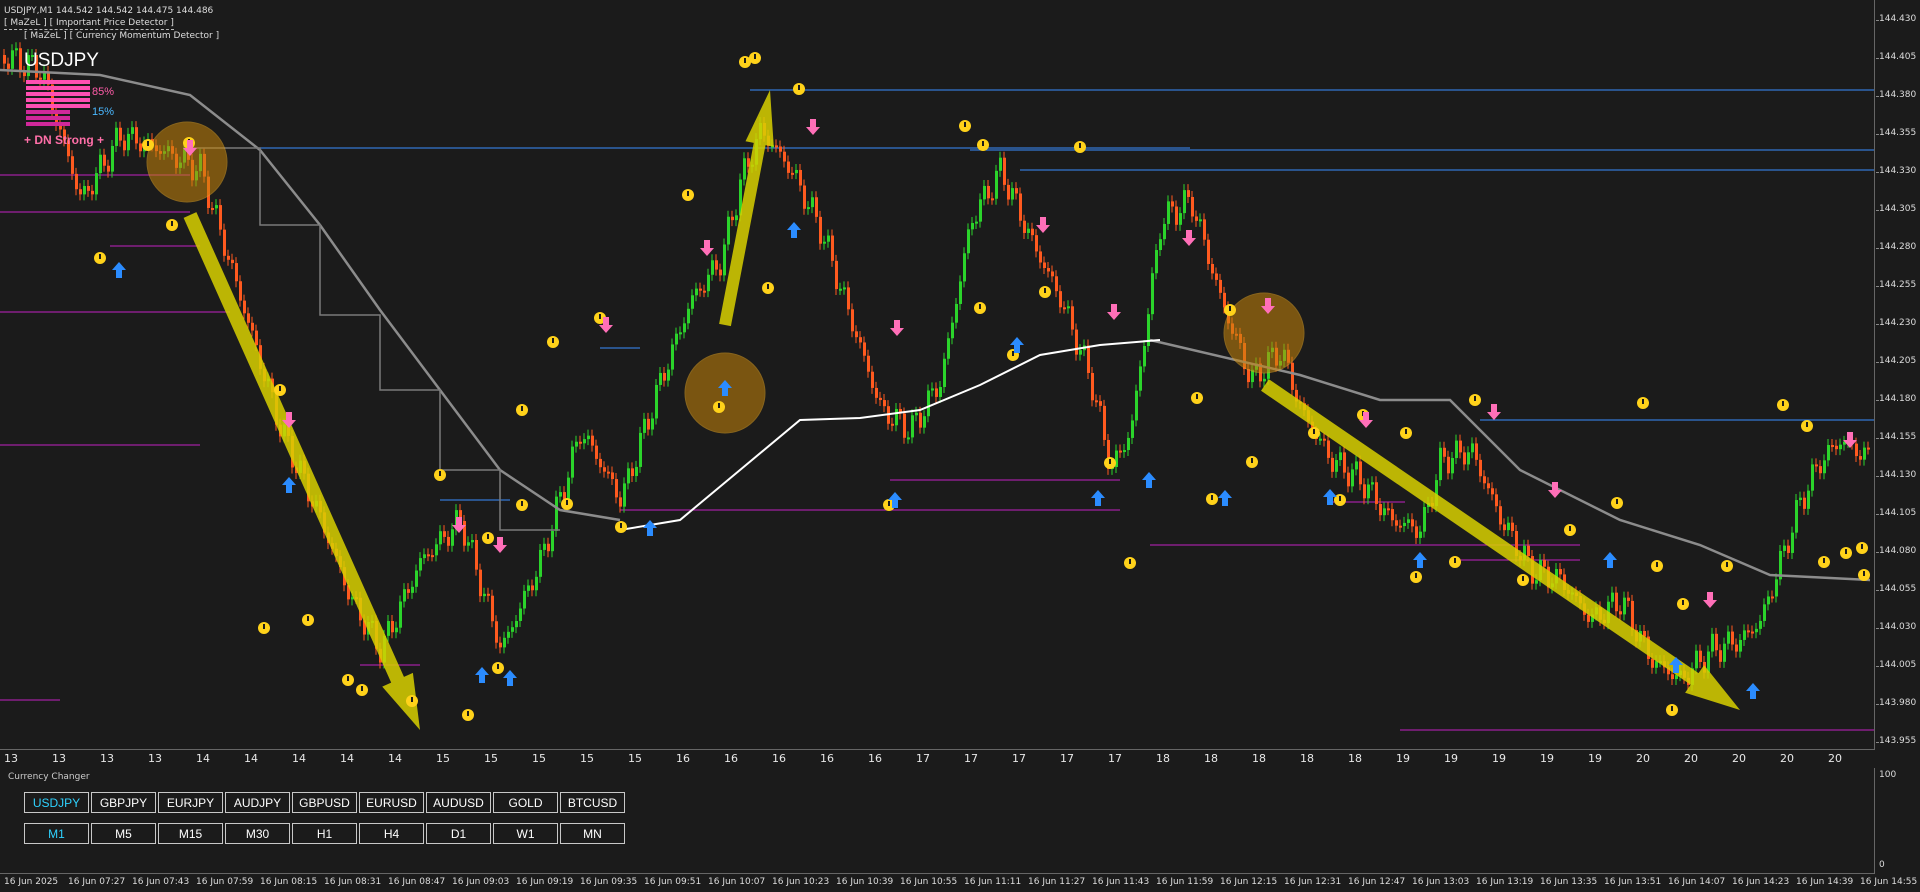 The height and width of the screenshot is (892, 1920). Describe the element at coordinates (324, 802) in the screenshot. I see `pair-button-gbpusd: GBPUSD` at that location.